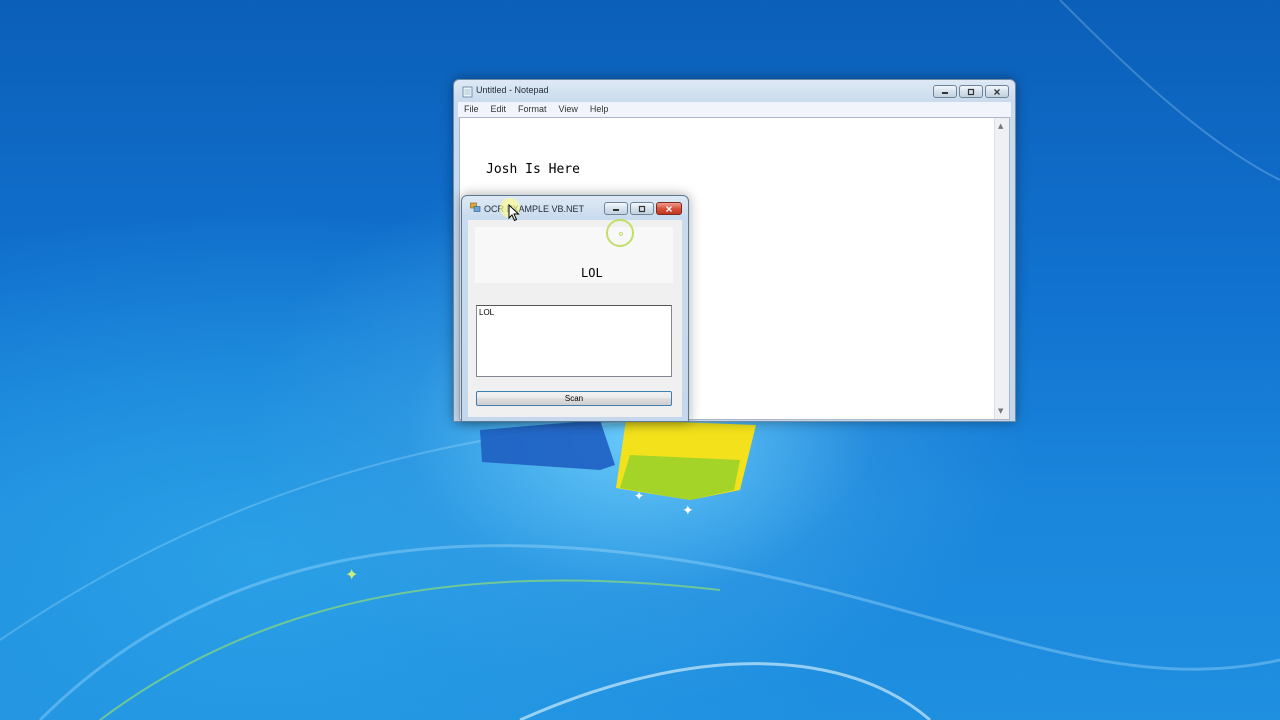 The image size is (1280, 720). What do you see at coordinates (512, 90) in the screenshot?
I see `notepad-title: Untitled - Notepad` at bounding box center [512, 90].